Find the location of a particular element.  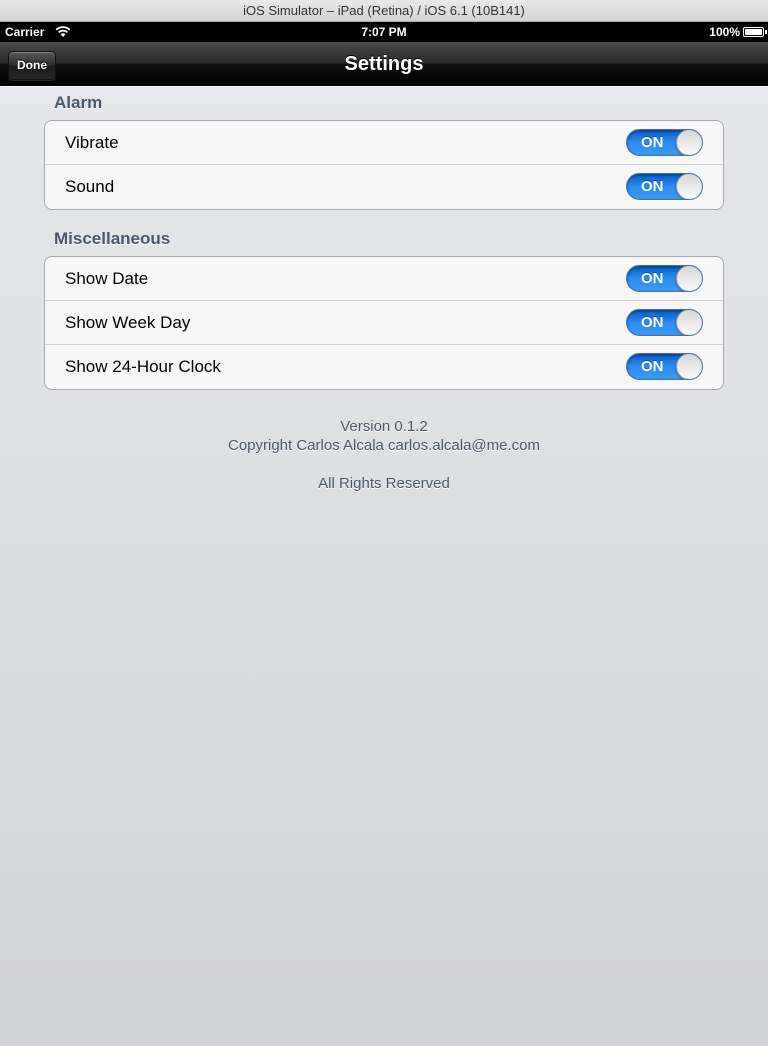

section-header-miscellaneous: Miscellaneous is located at coordinates (112, 238).